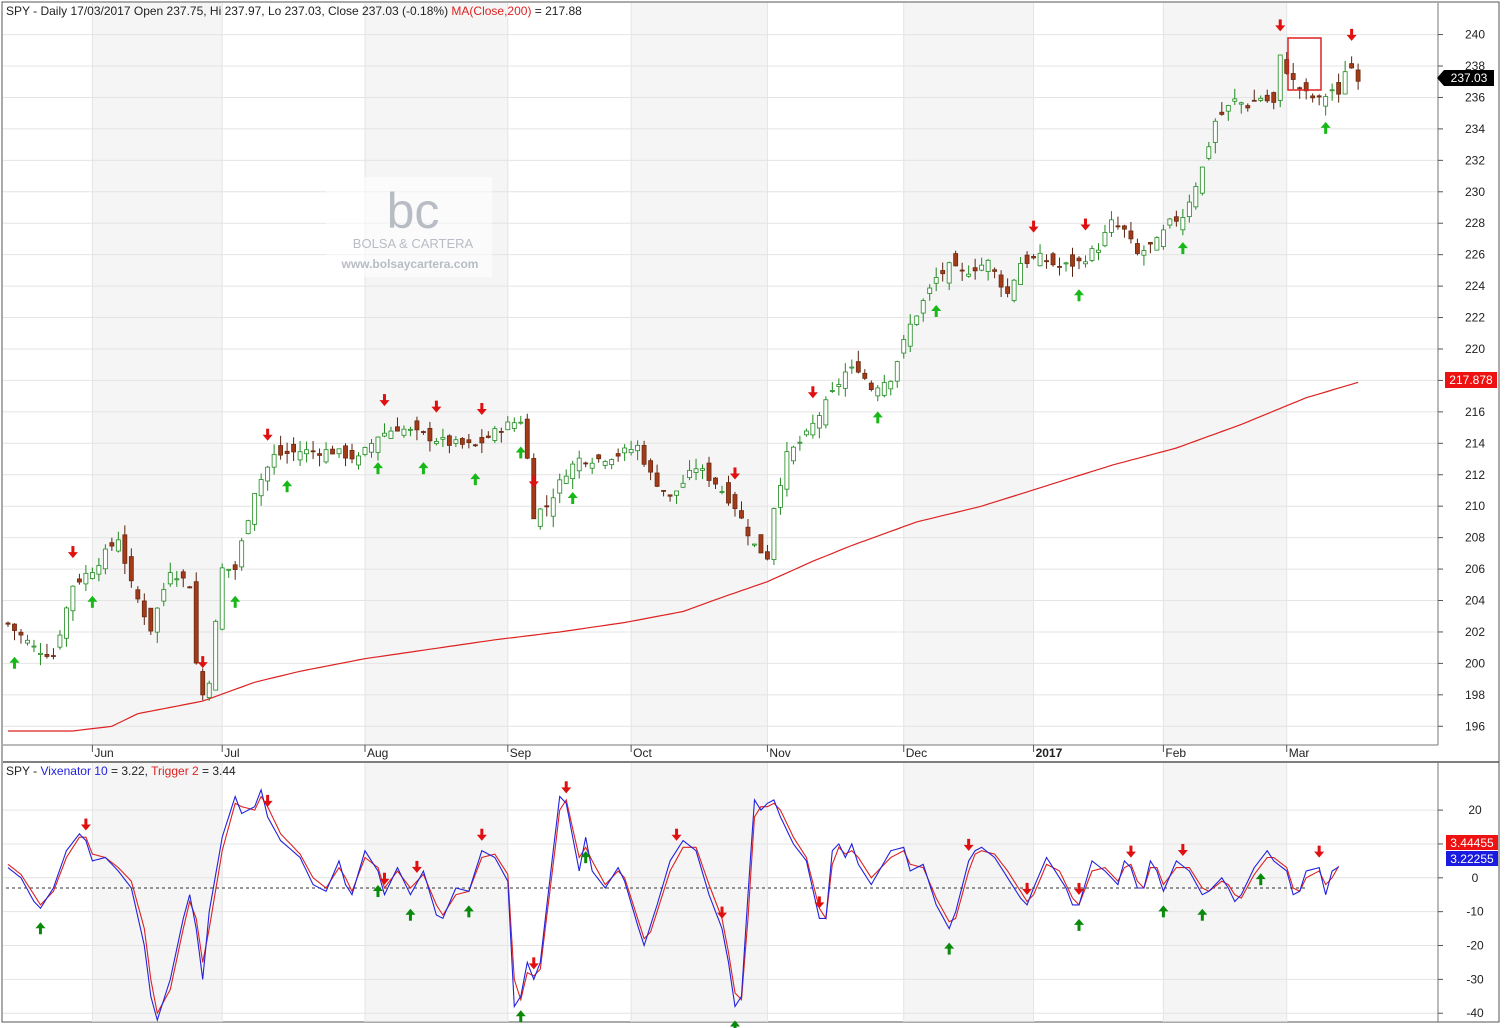 The width and height of the screenshot is (1510, 1028). What do you see at coordinates (1475, 97) in the screenshot?
I see `price-tick-label: 236` at bounding box center [1475, 97].